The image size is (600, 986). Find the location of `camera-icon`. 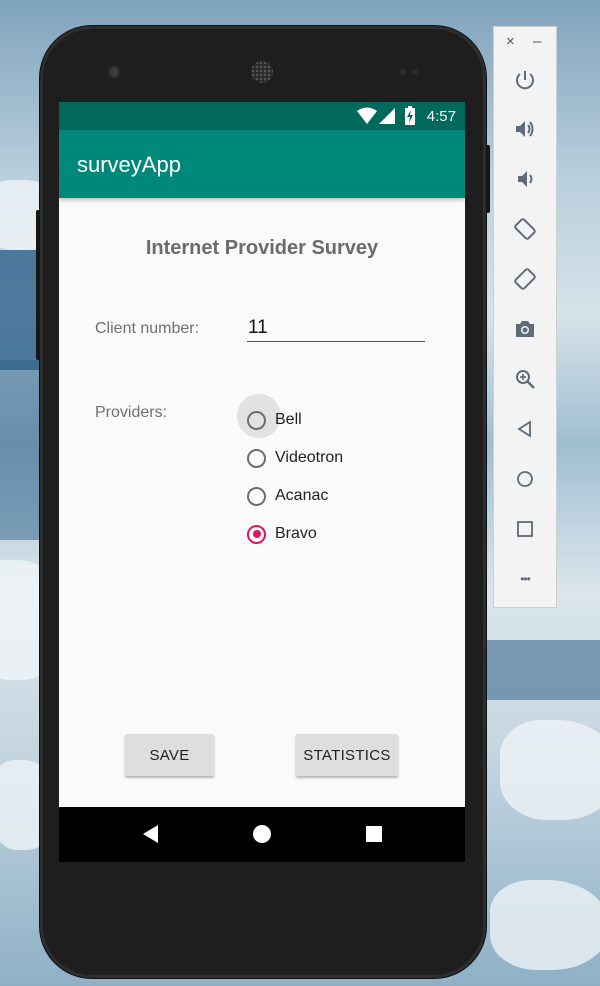

camera-icon is located at coordinates (525, 329).